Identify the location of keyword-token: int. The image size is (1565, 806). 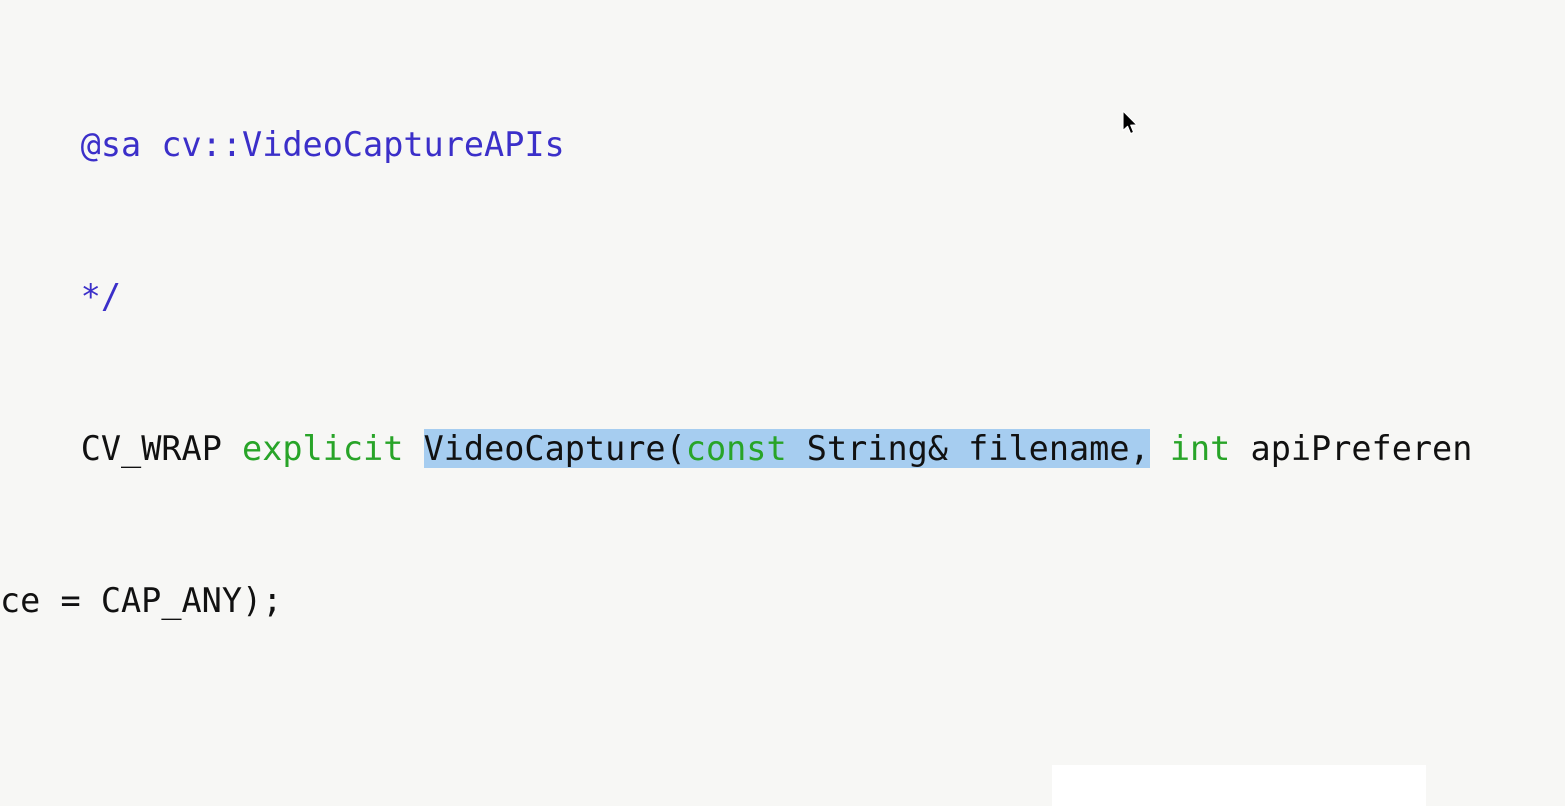
(1200, 448).